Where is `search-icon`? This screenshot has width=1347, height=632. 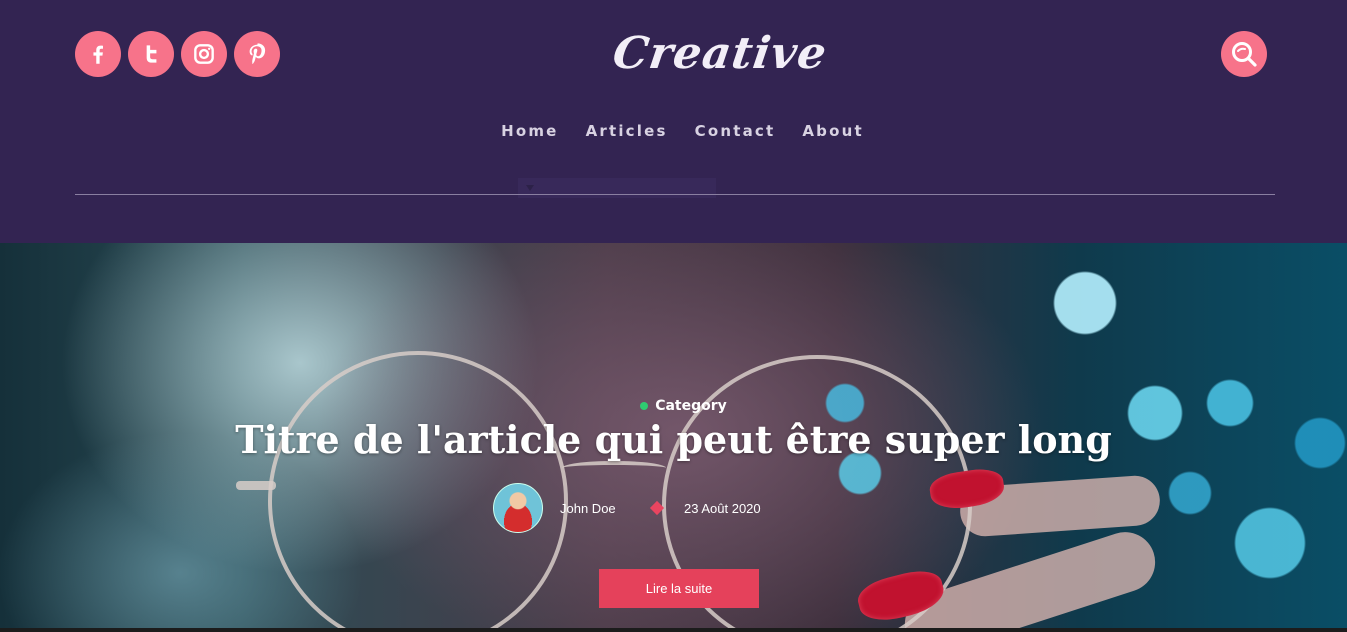
search-icon is located at coordinates (1244, 54).